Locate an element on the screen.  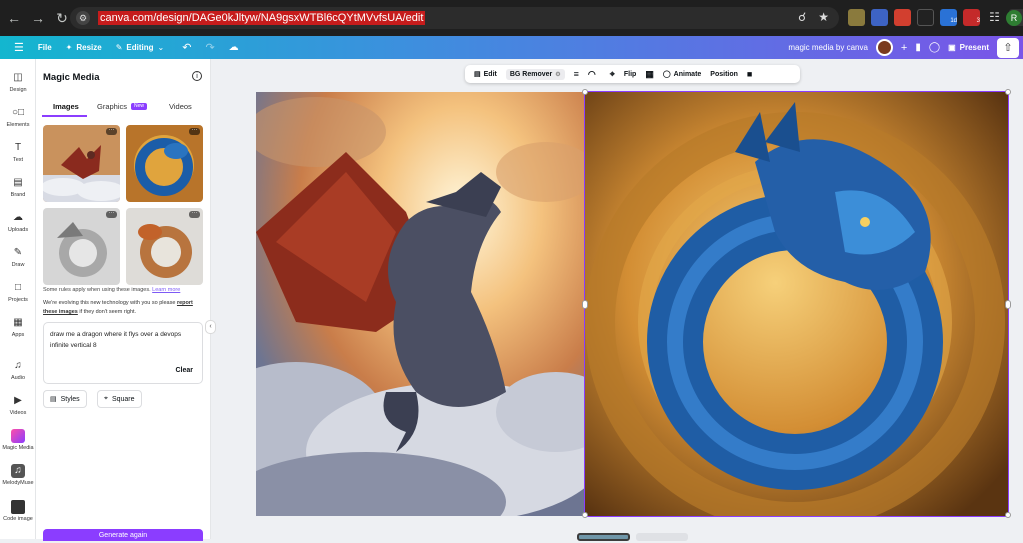
transparency-icon: ▦ is located at coordinates (649, 74).